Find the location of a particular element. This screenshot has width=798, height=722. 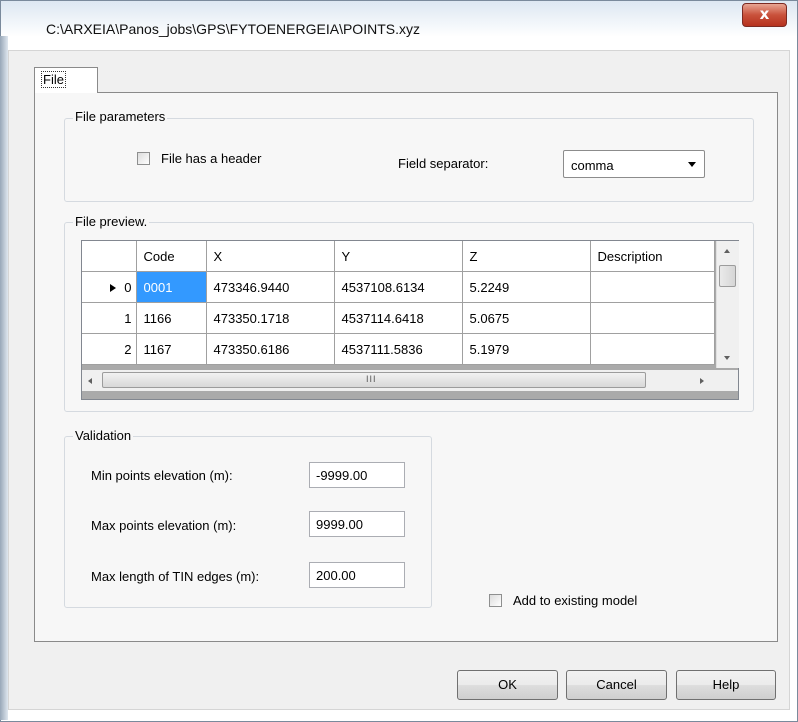

file-preview-label: File preview. is located at coordinates (111, 221).